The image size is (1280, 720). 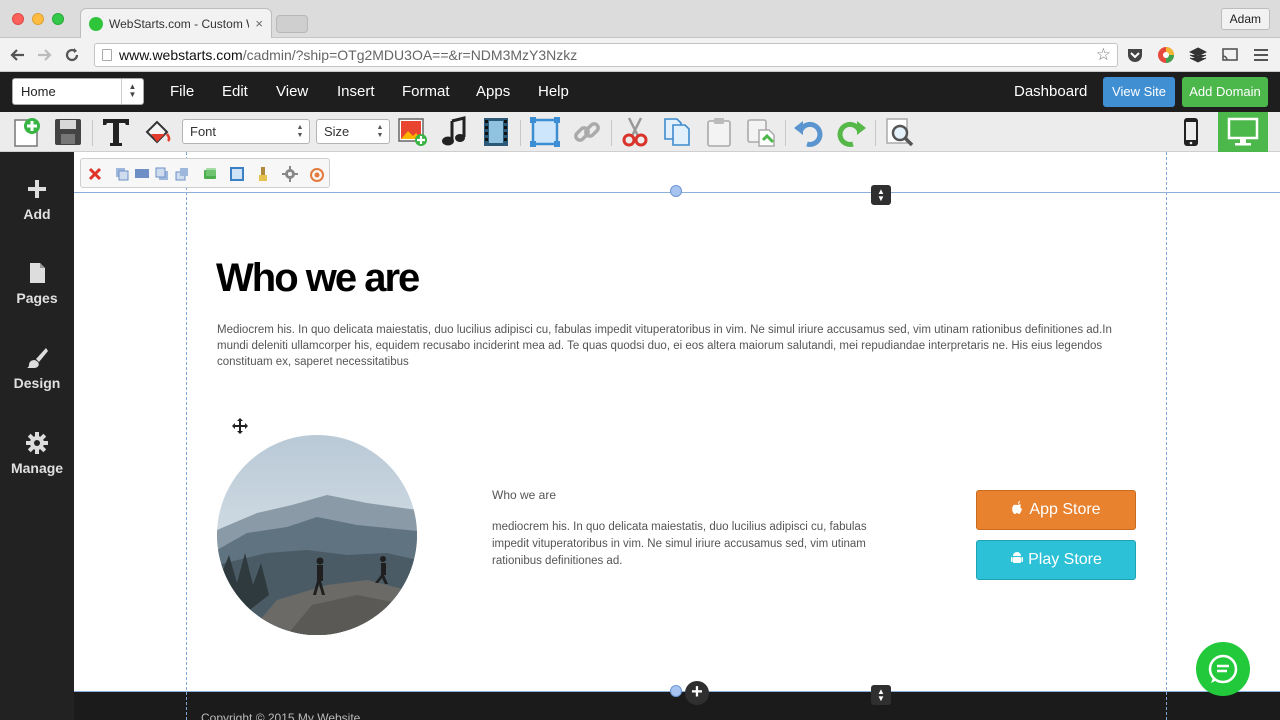 What do you see at coordinates (1191, 132) in the screenshot?
I see `mobile-view-icon` at bounding box center [1191, 132].